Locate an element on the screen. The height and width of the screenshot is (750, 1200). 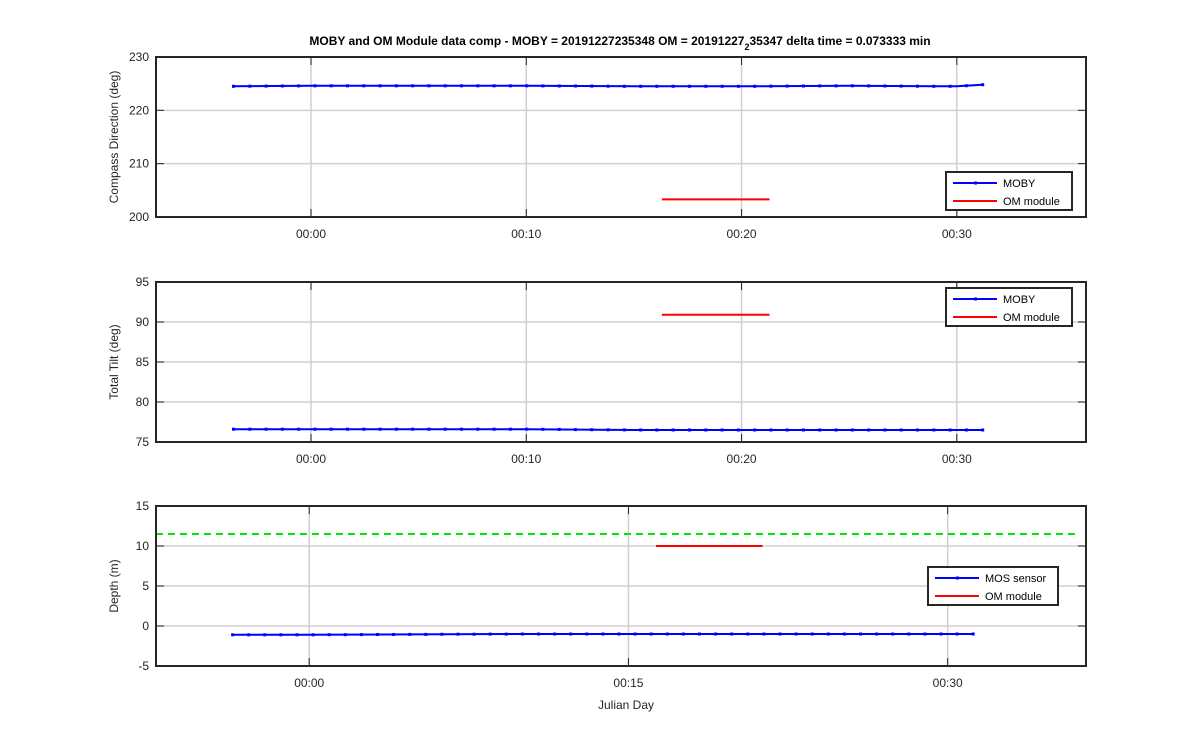
x-tick-label: 00:30 is located at coordinates (948, 683).